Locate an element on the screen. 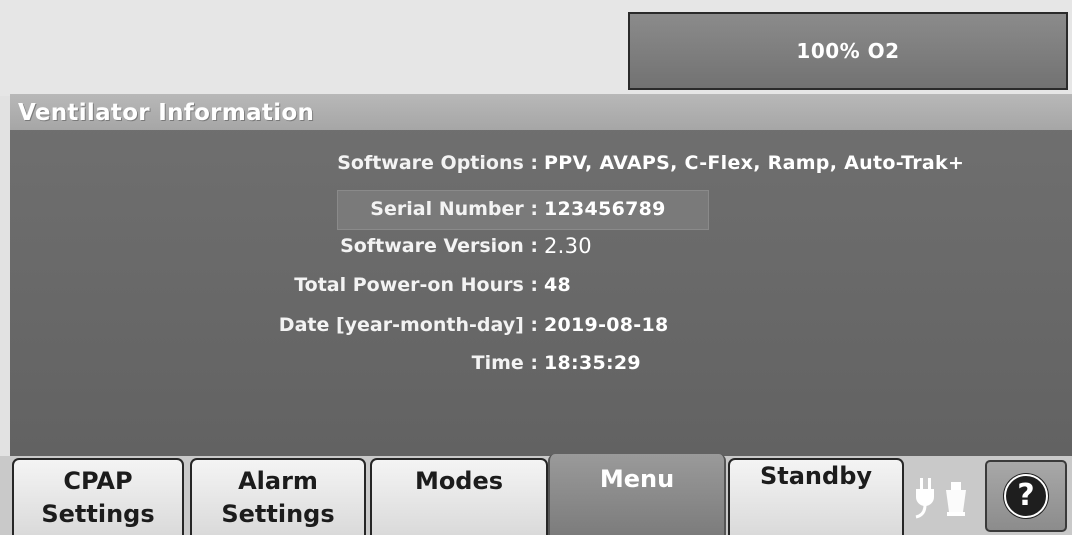  panel-title: Ventilator Information is located at coordinates (166, 113).